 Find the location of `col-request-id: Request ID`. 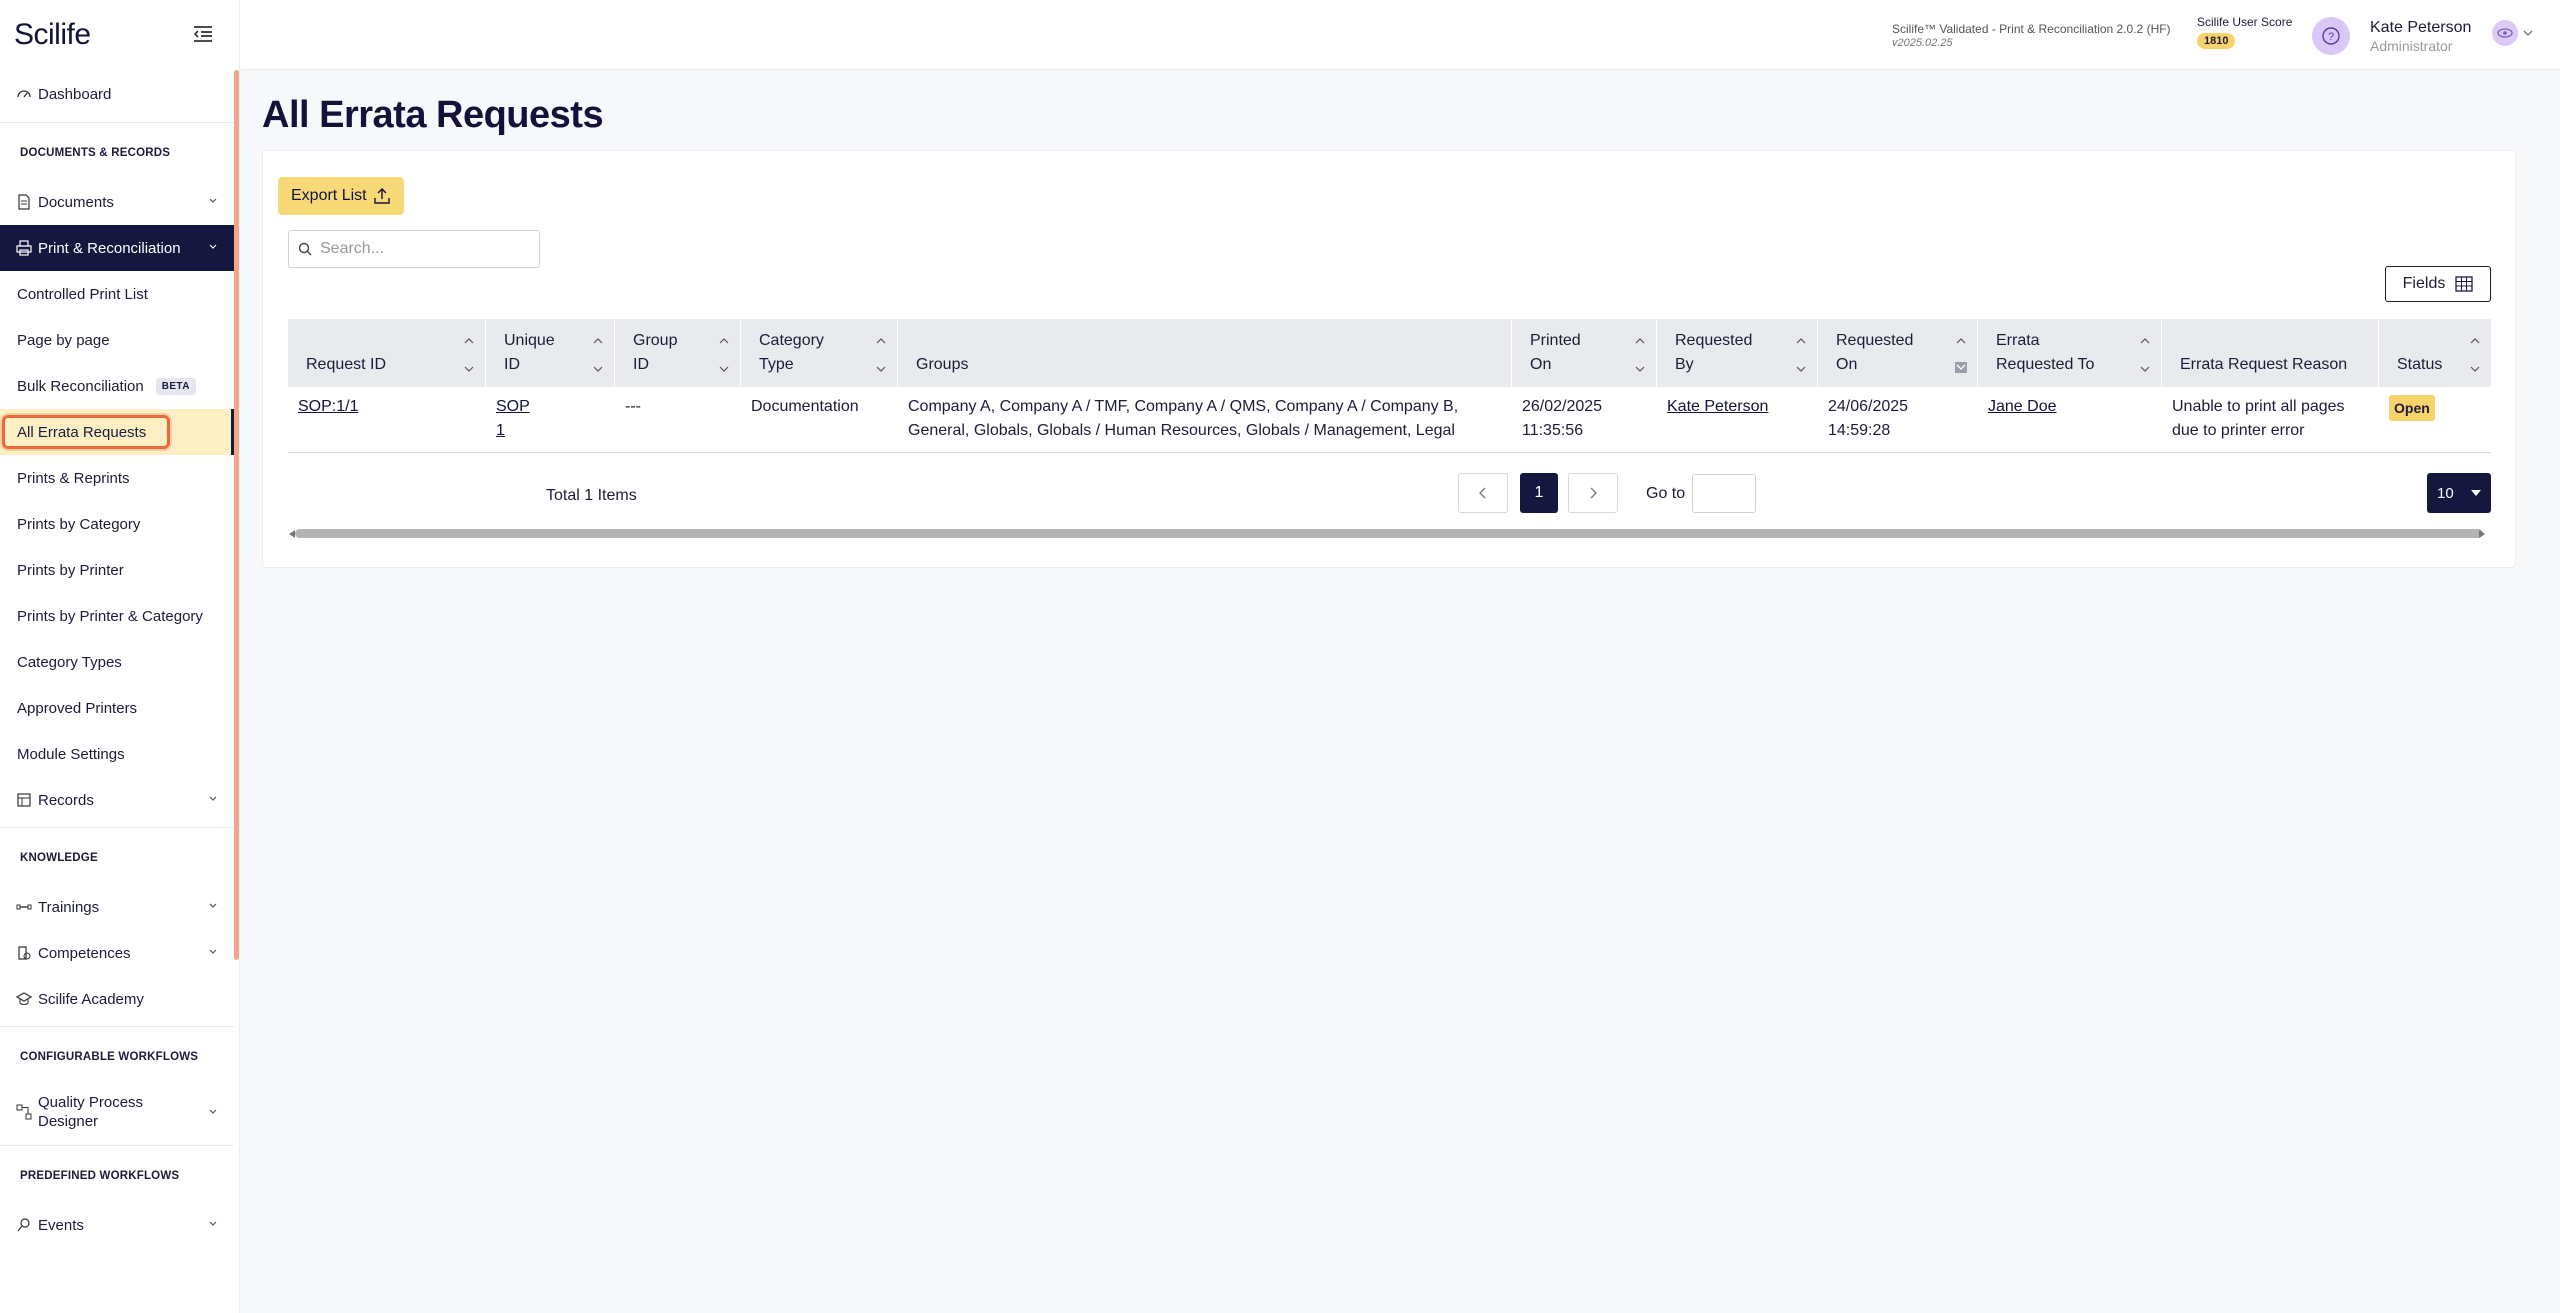

col-request-id: Request ID is located at coordinates (387, 353).